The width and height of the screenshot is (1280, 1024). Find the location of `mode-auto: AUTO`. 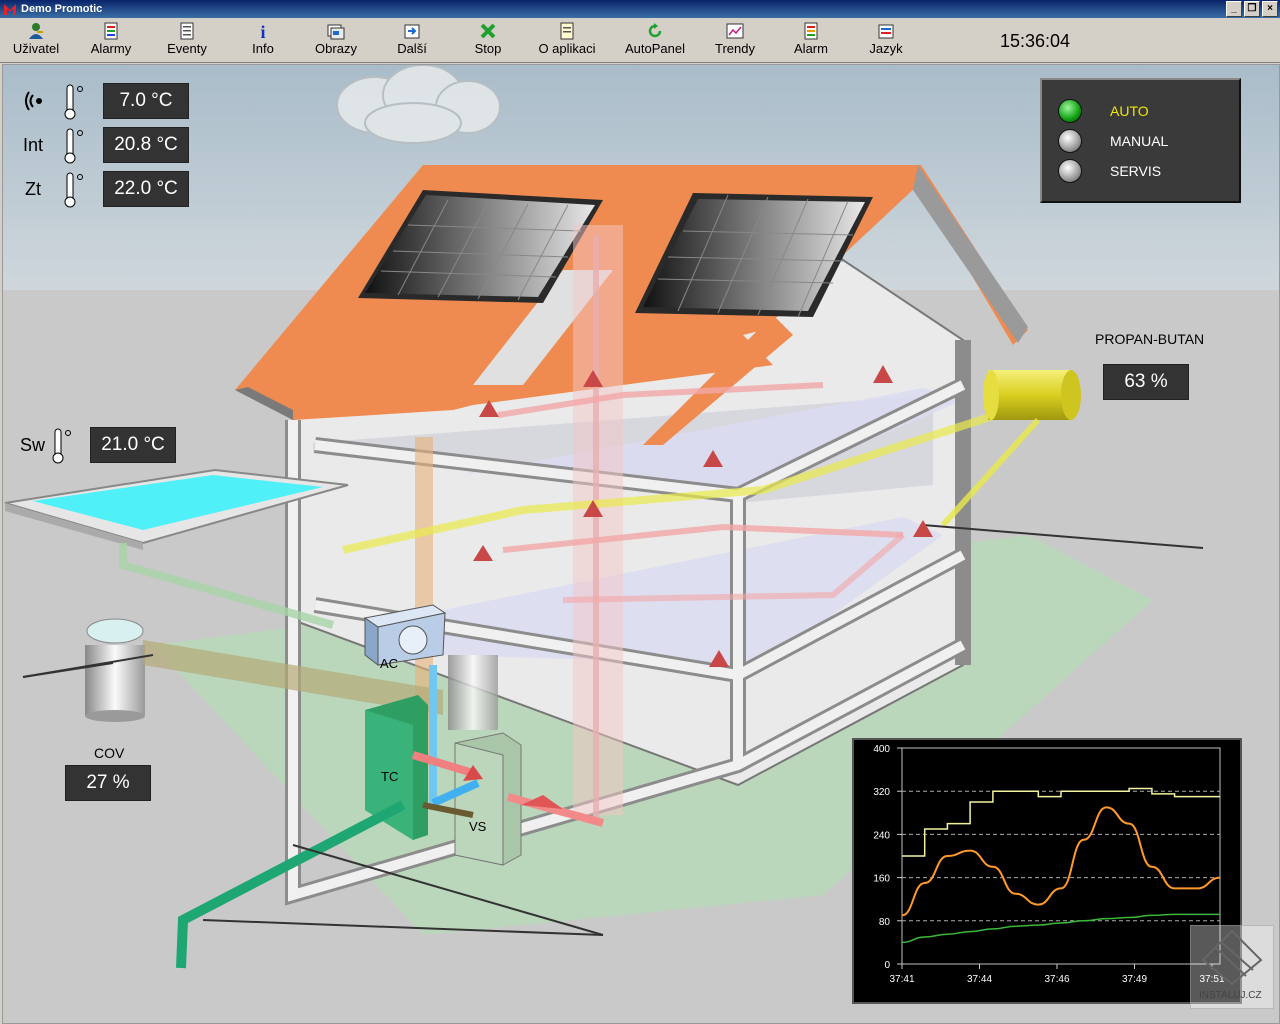

mode-auto: AUTO is located at coordinates (1146, 111).